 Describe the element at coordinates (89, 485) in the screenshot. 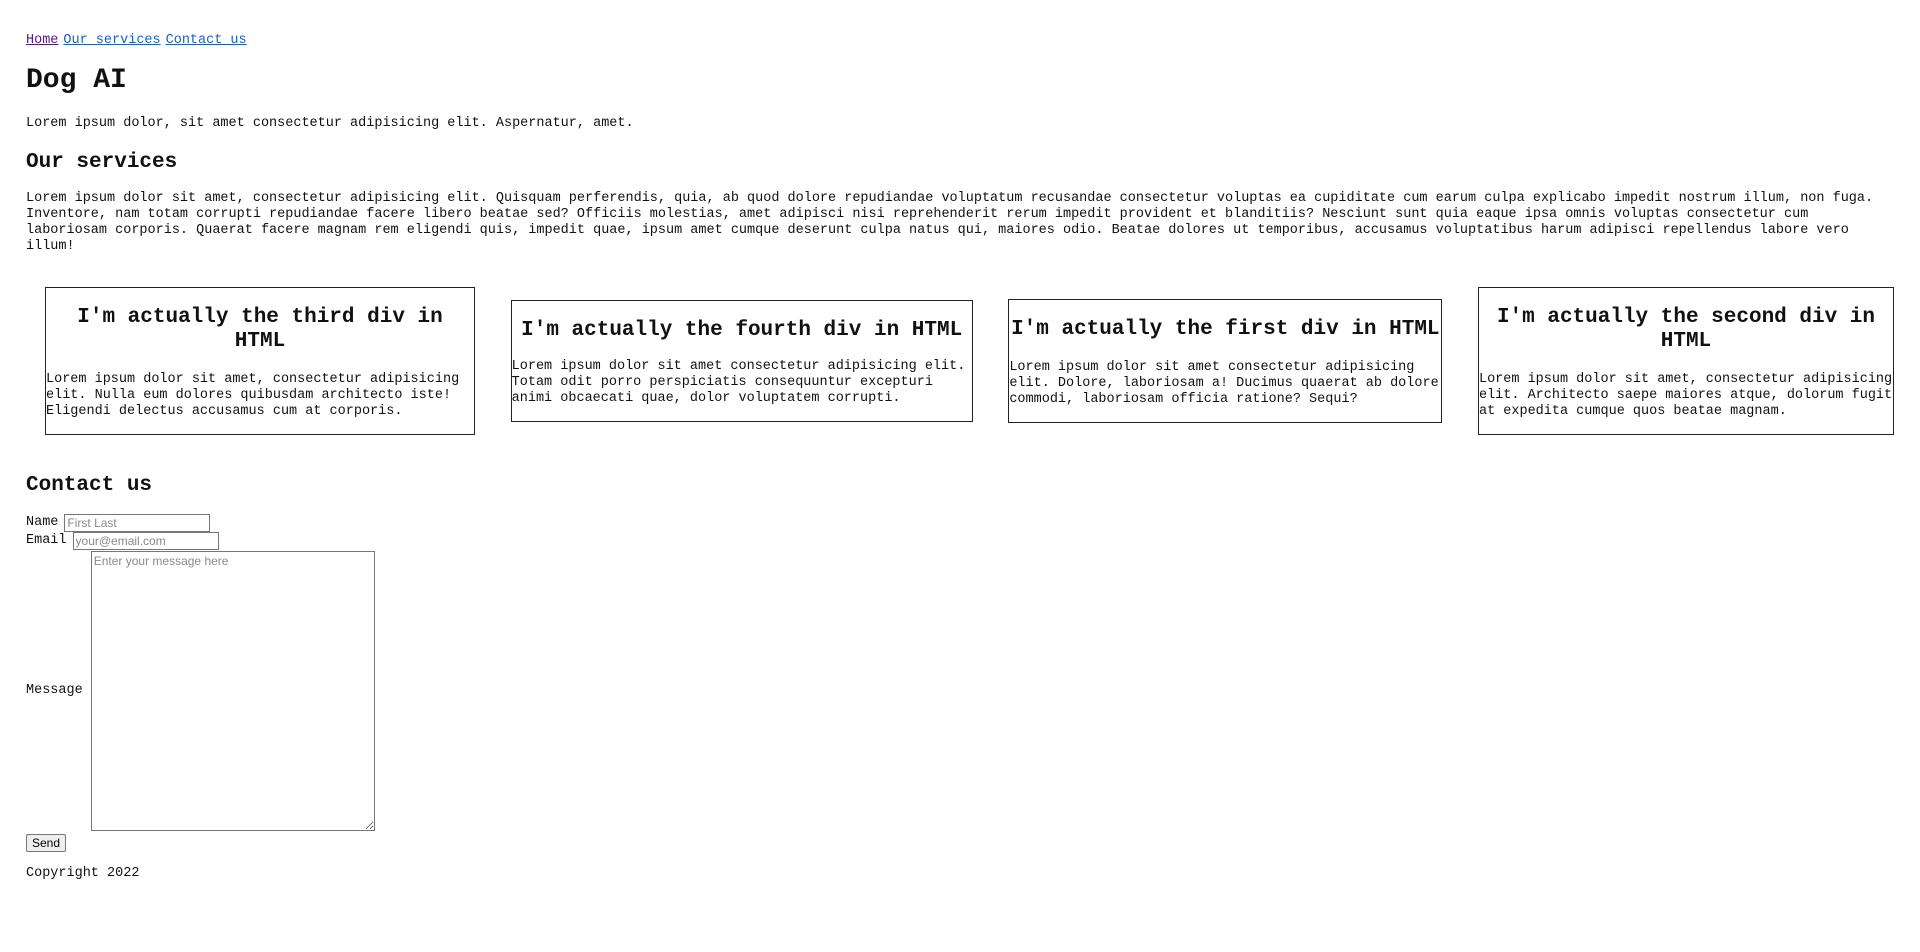

I see `contact-heading: Contact us` at that location.